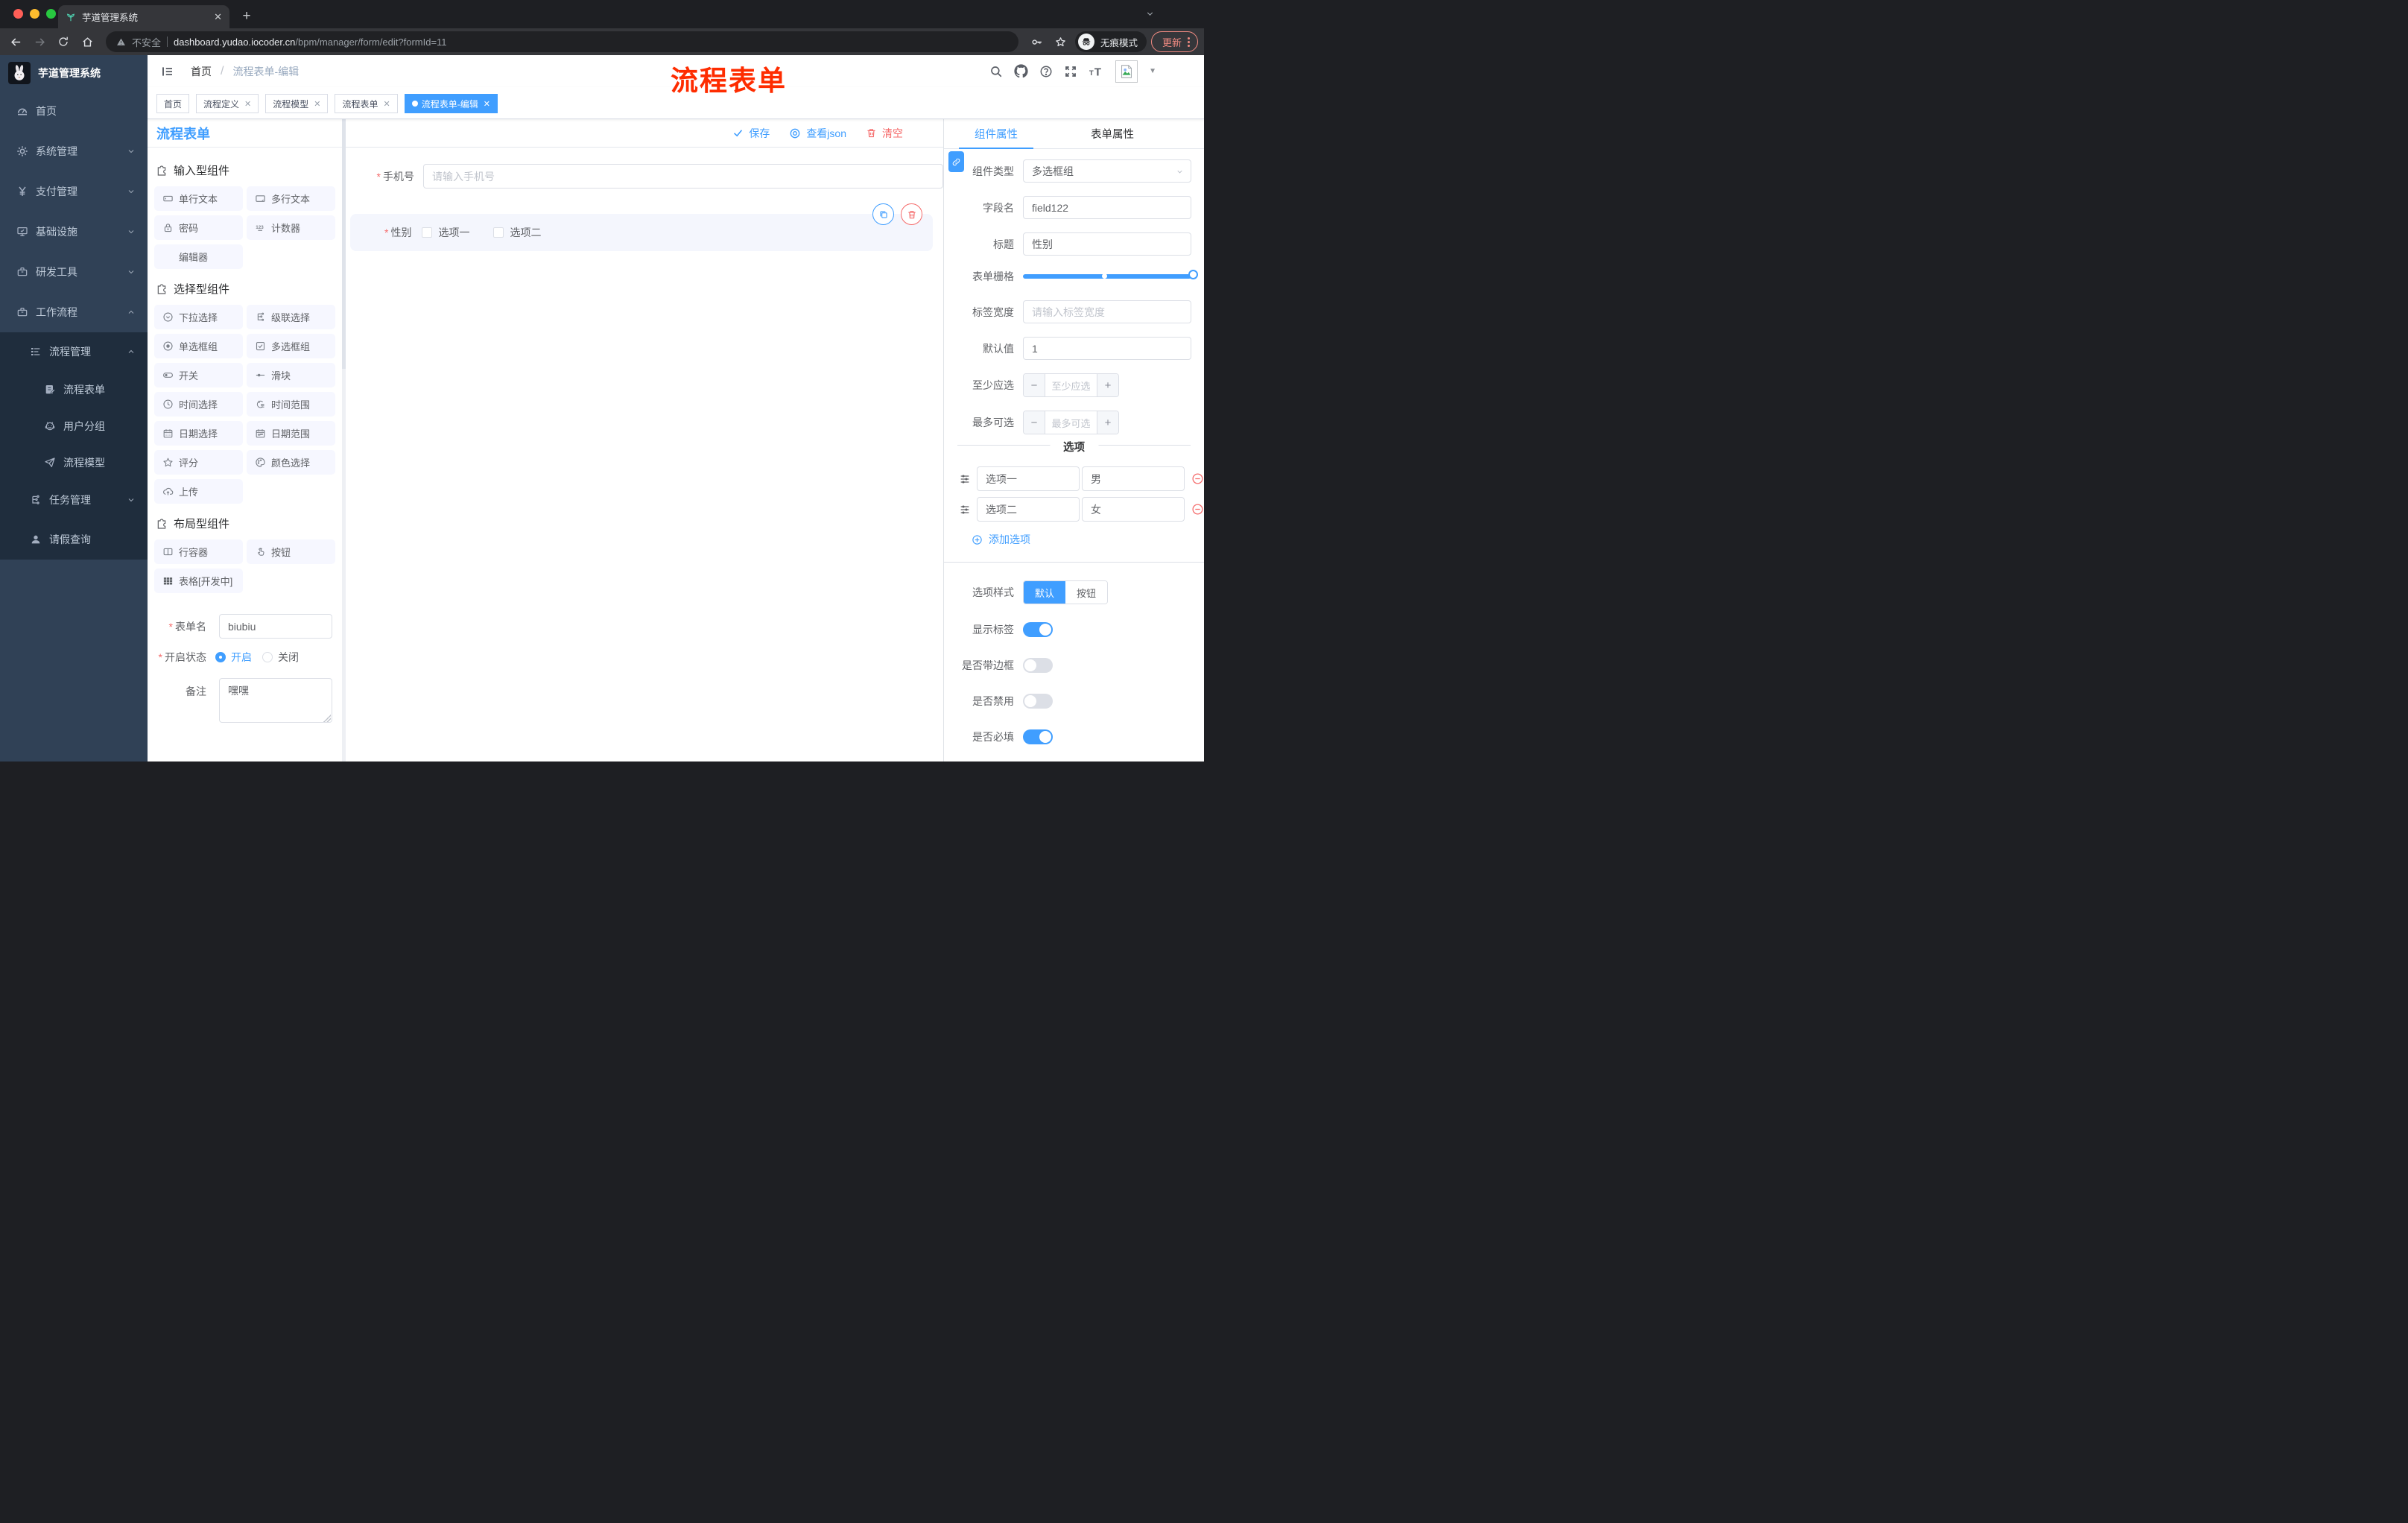 The image size is (2408, 1523). Describe the element at coordinates (74, 73) in the screenshot. I see `app-logo: 芋道管理系统` at that location.